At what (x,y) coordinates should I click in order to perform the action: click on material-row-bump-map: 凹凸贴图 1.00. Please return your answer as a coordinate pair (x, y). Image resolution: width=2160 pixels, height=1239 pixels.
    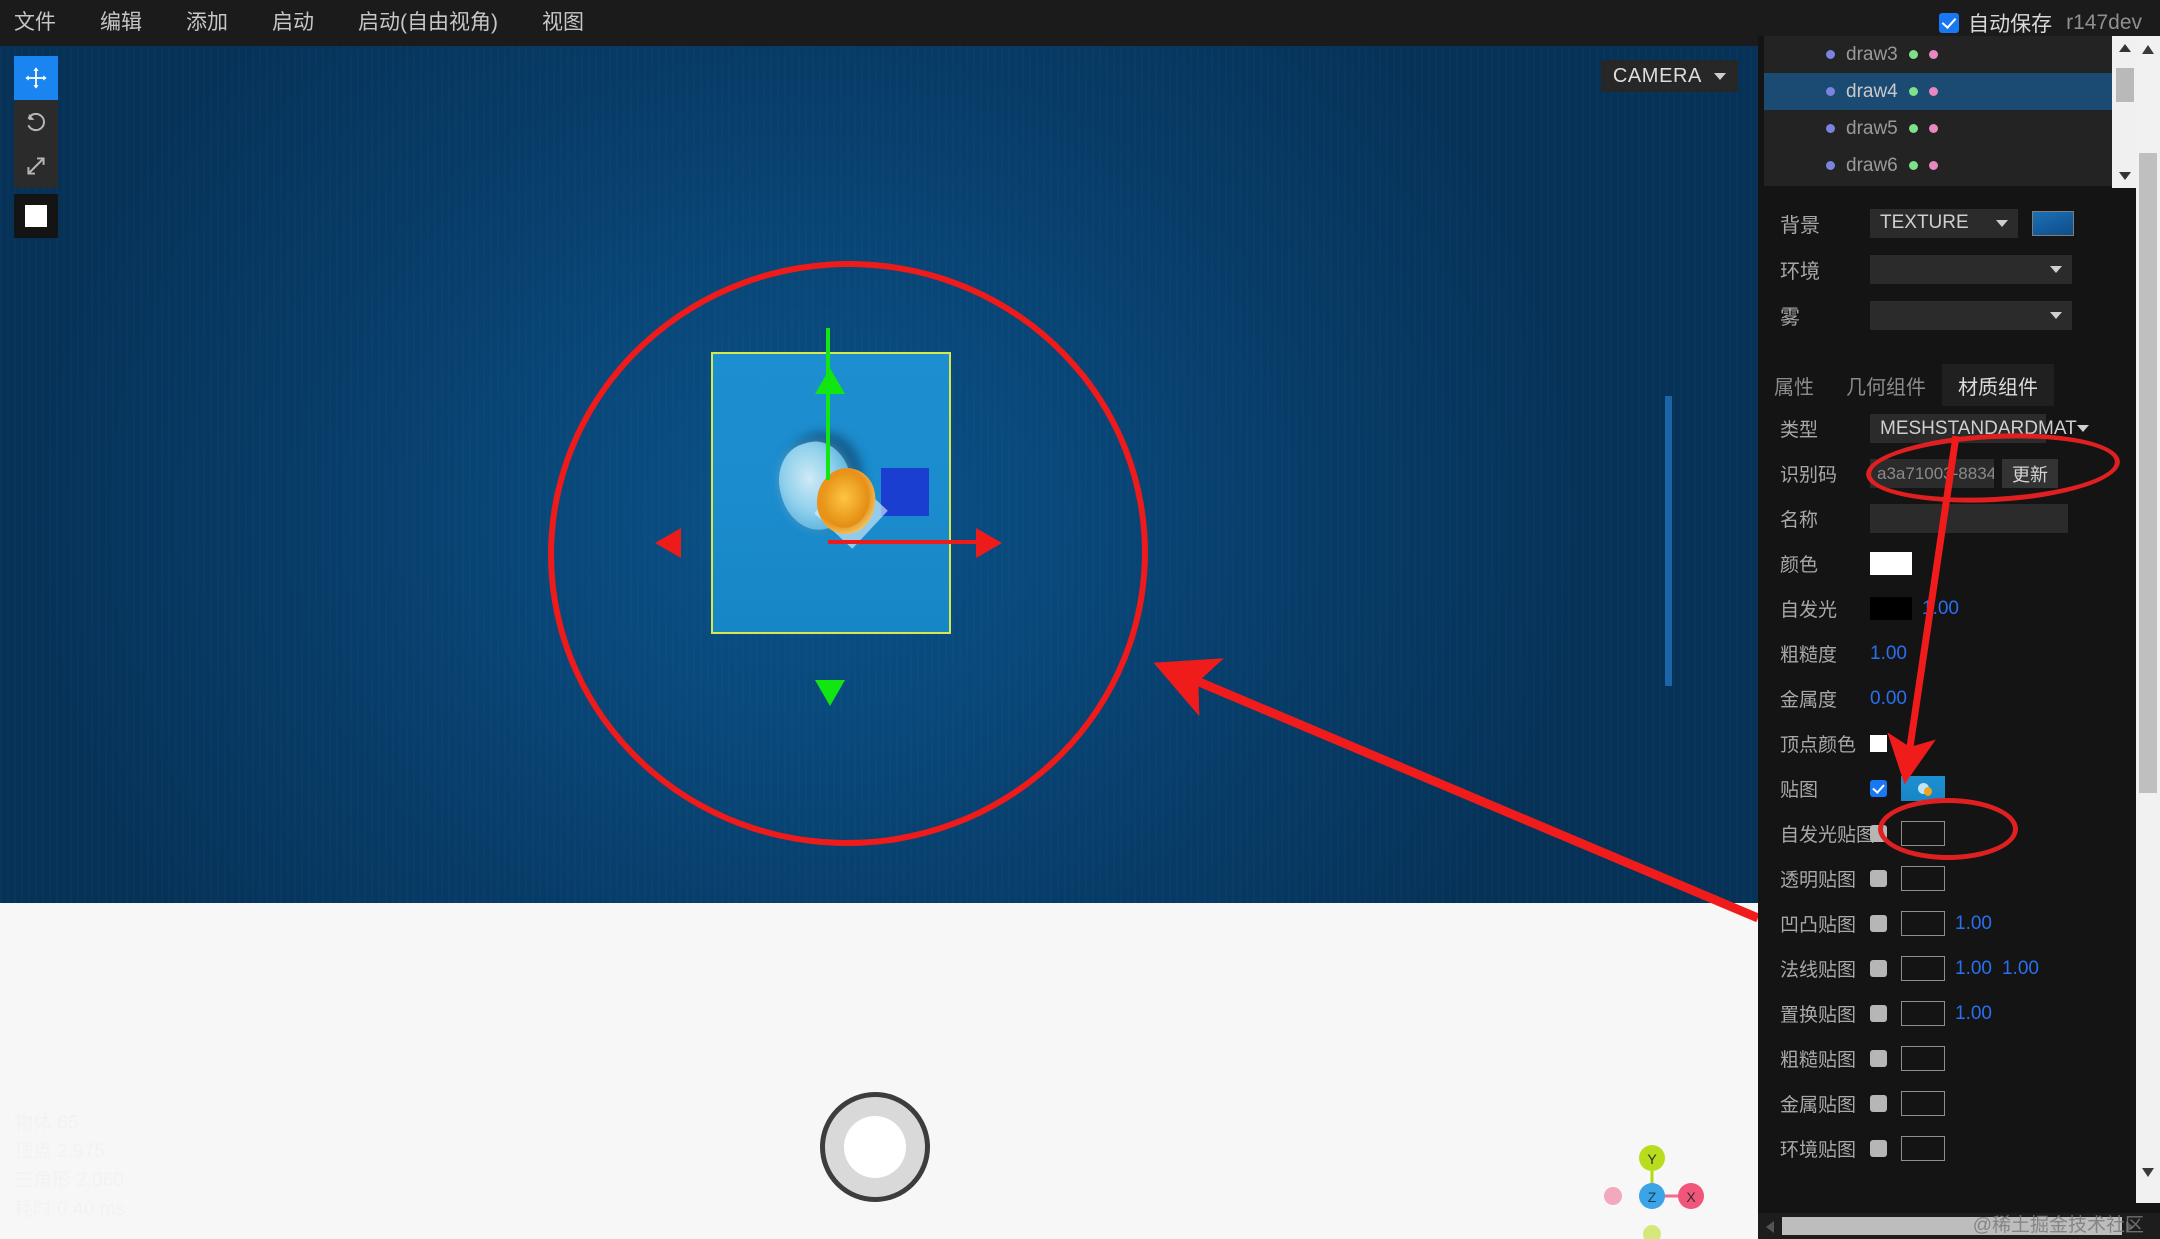
    Looking at the image, I should click on (1959, 923).